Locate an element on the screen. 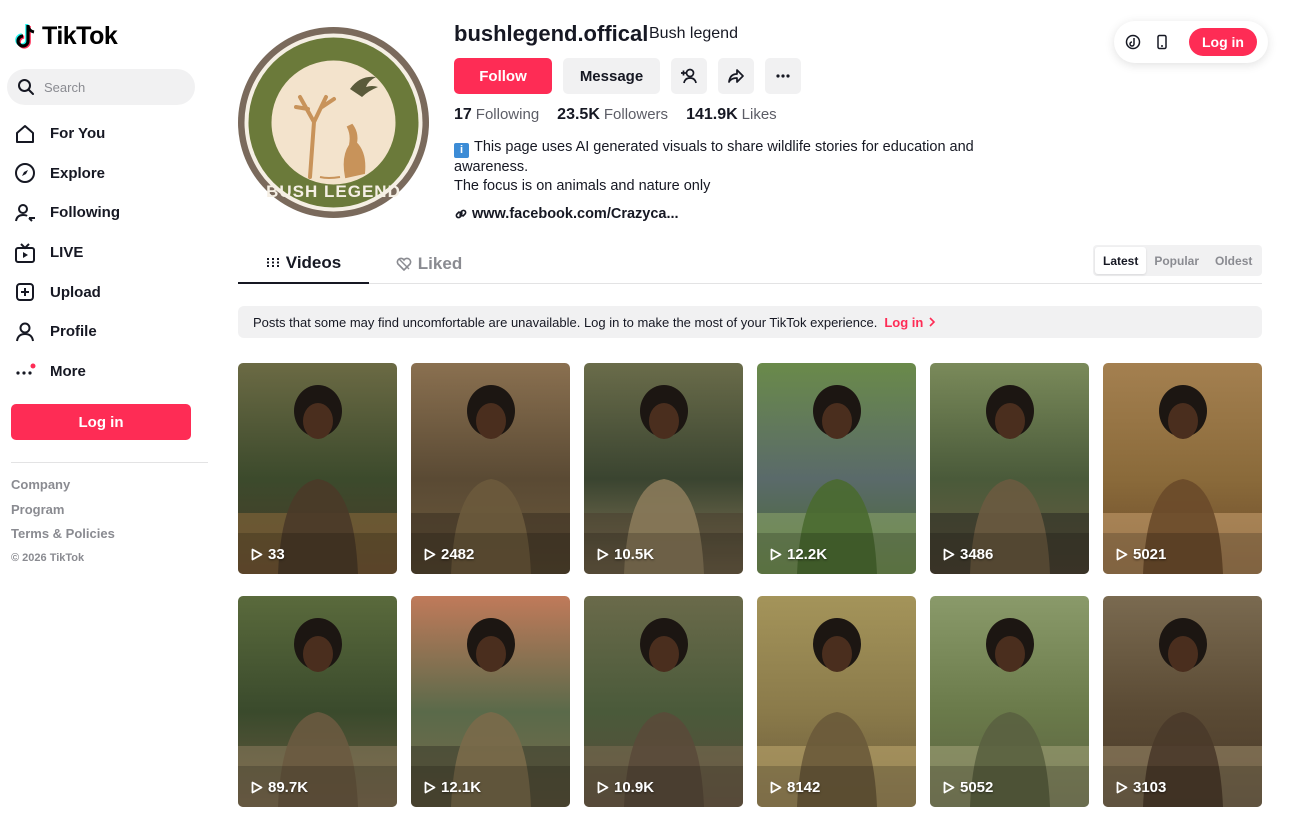 The image size is (1292, 818). footer-link-terms: Terms & Policies is located at coordinates (63, 538).